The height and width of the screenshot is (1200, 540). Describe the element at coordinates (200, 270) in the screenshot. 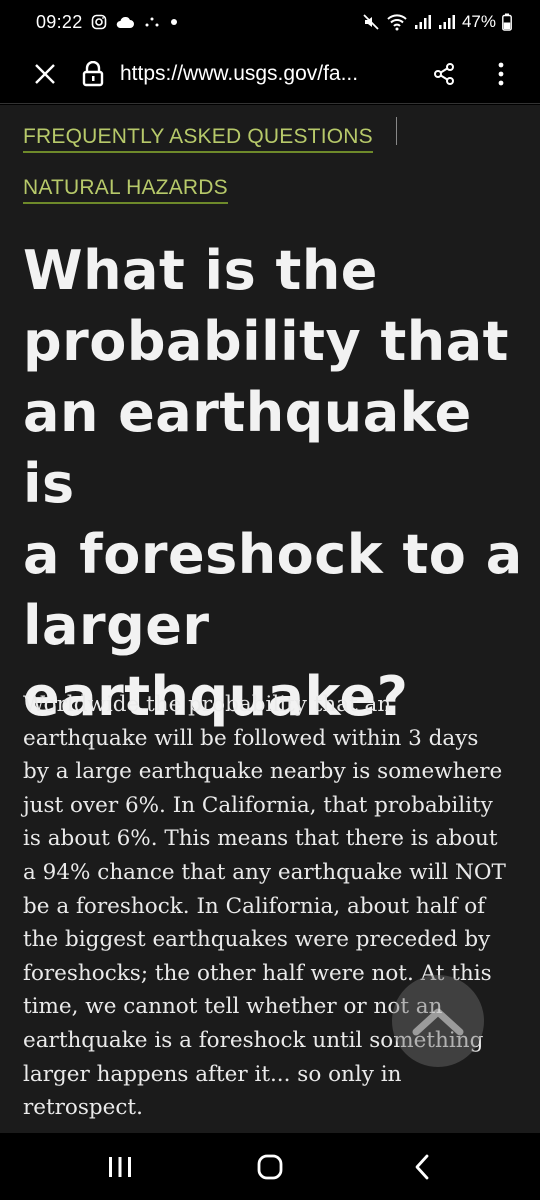

I see `title-line: What is the` at that location.